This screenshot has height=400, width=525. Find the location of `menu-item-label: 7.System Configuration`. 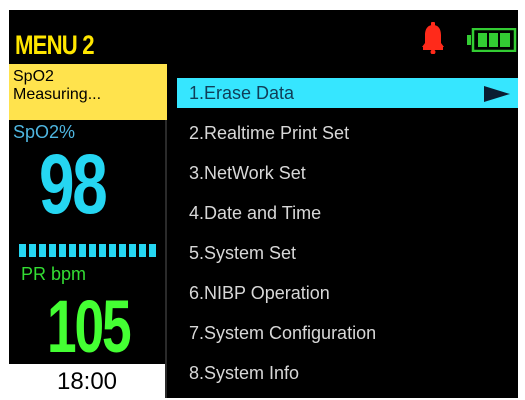

menu-item-label: 7.System Configuration is located at coordinates (283, 333).